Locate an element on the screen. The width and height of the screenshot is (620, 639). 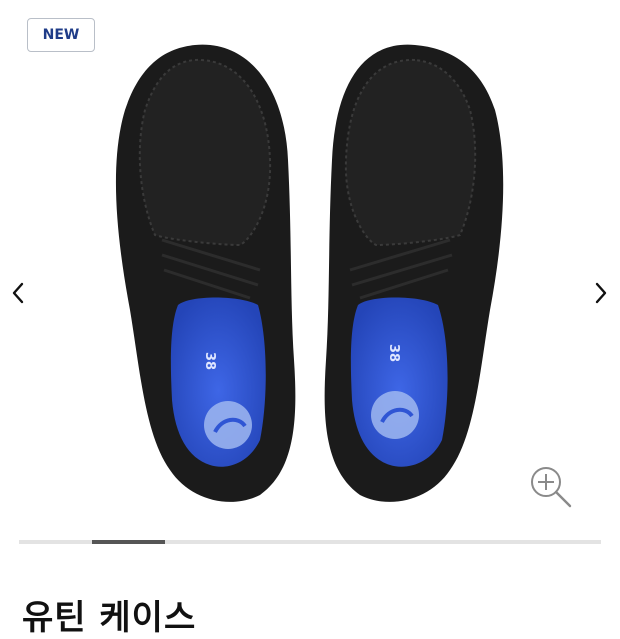
chevron-left-icon is located at coordinates (18, 293).